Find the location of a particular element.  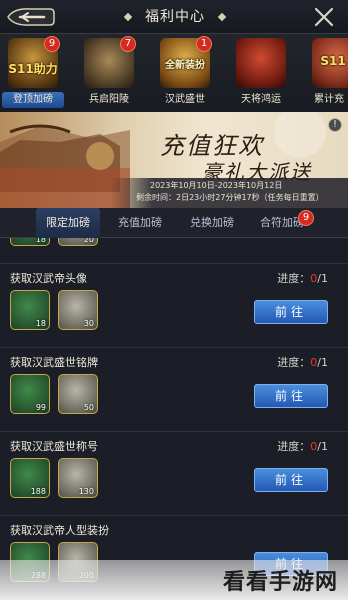

event-remaining-time: 剩余时间：2日23小时27分钟17秒（任务每日重置） is located at coordinates (230, 197).